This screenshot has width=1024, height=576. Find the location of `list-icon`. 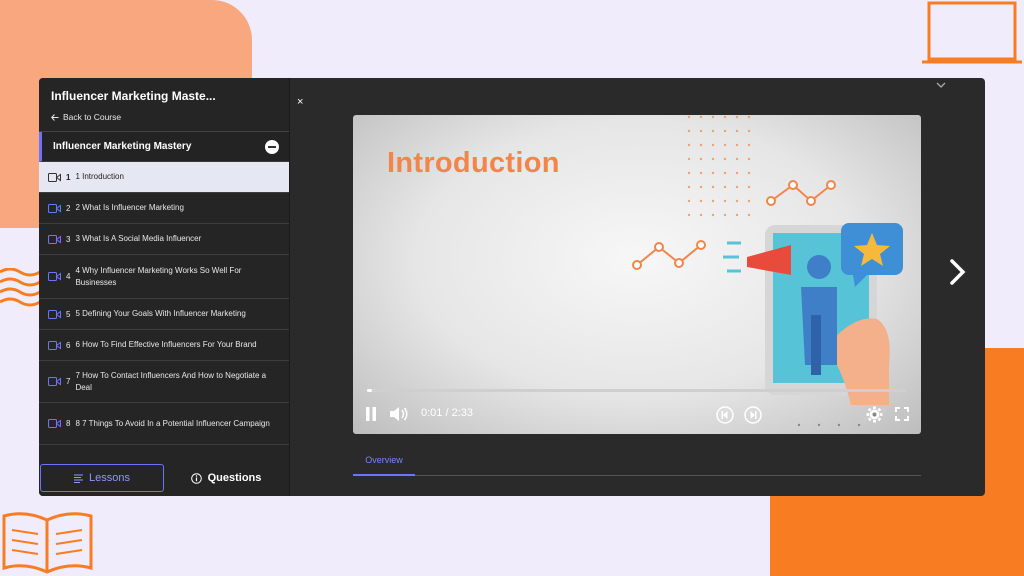

list-icon is located at coordinates (78, 478).